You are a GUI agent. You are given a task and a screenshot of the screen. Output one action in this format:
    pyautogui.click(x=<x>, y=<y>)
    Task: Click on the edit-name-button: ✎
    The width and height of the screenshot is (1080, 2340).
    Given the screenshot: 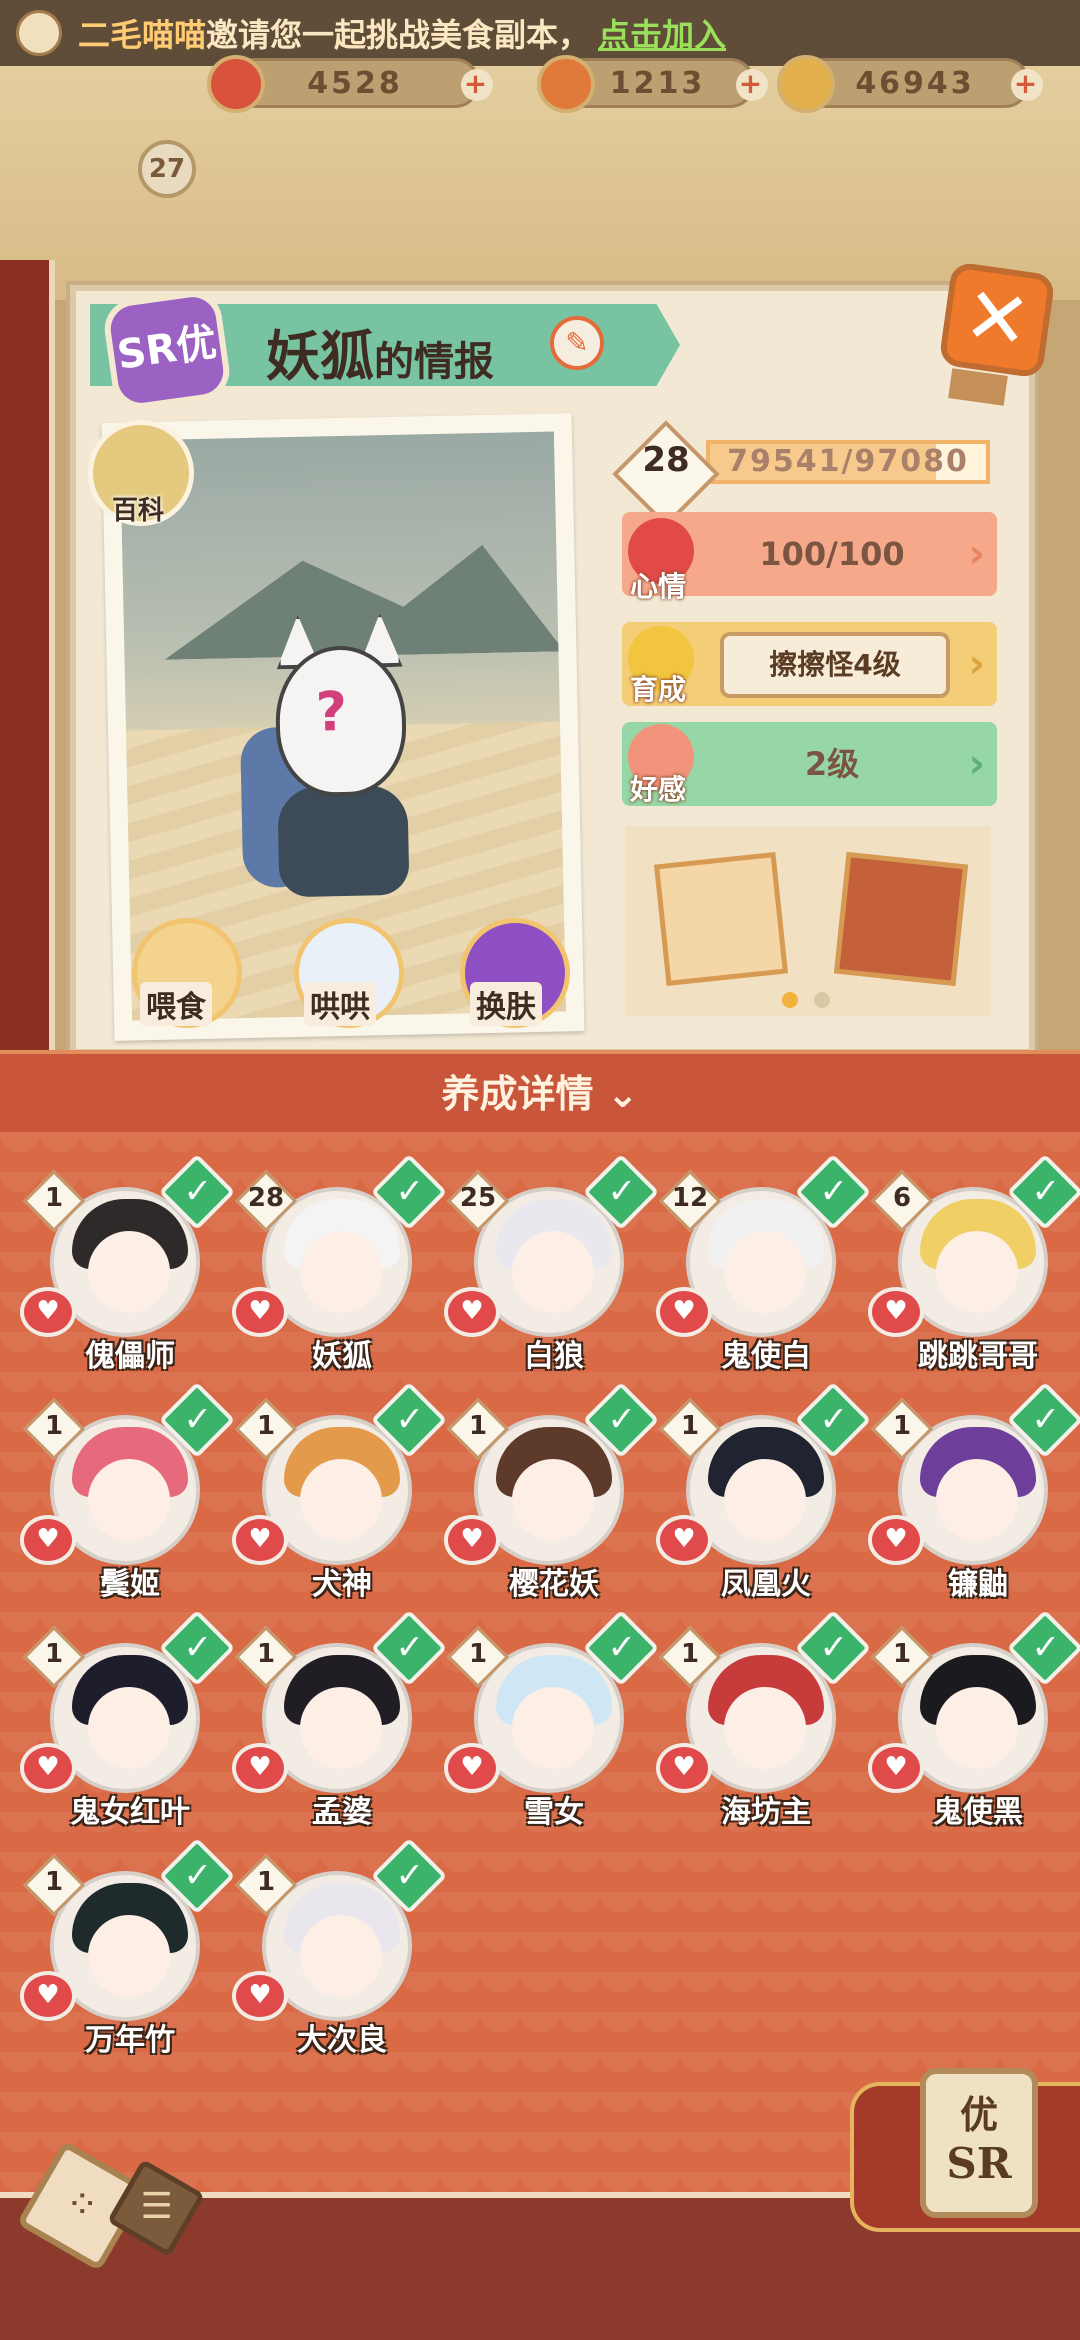 What is the action you would take?
    pyautogui.click(x=577, y=343)
    